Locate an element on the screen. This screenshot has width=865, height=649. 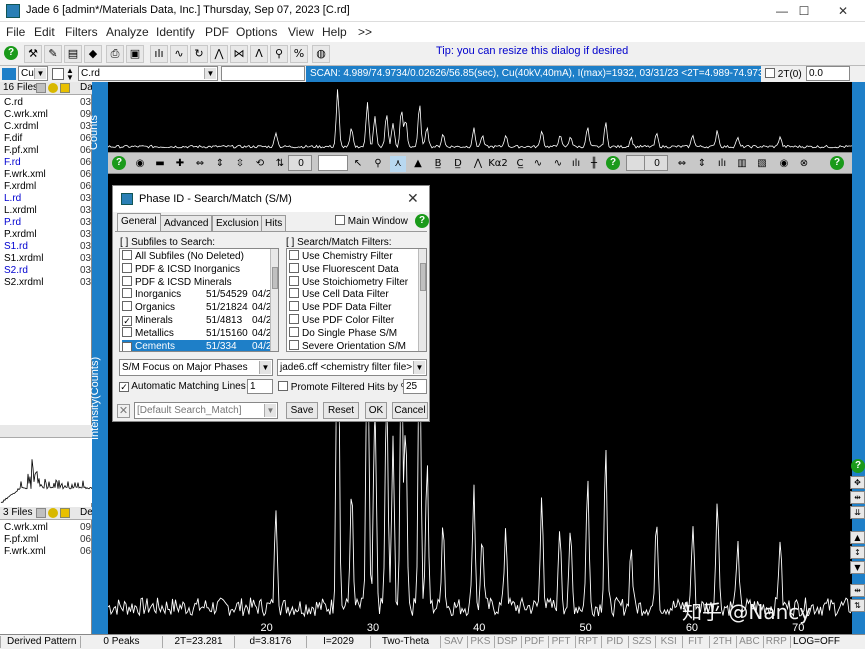
cursor-icon: ↖ is located at coordinates (358, 164).